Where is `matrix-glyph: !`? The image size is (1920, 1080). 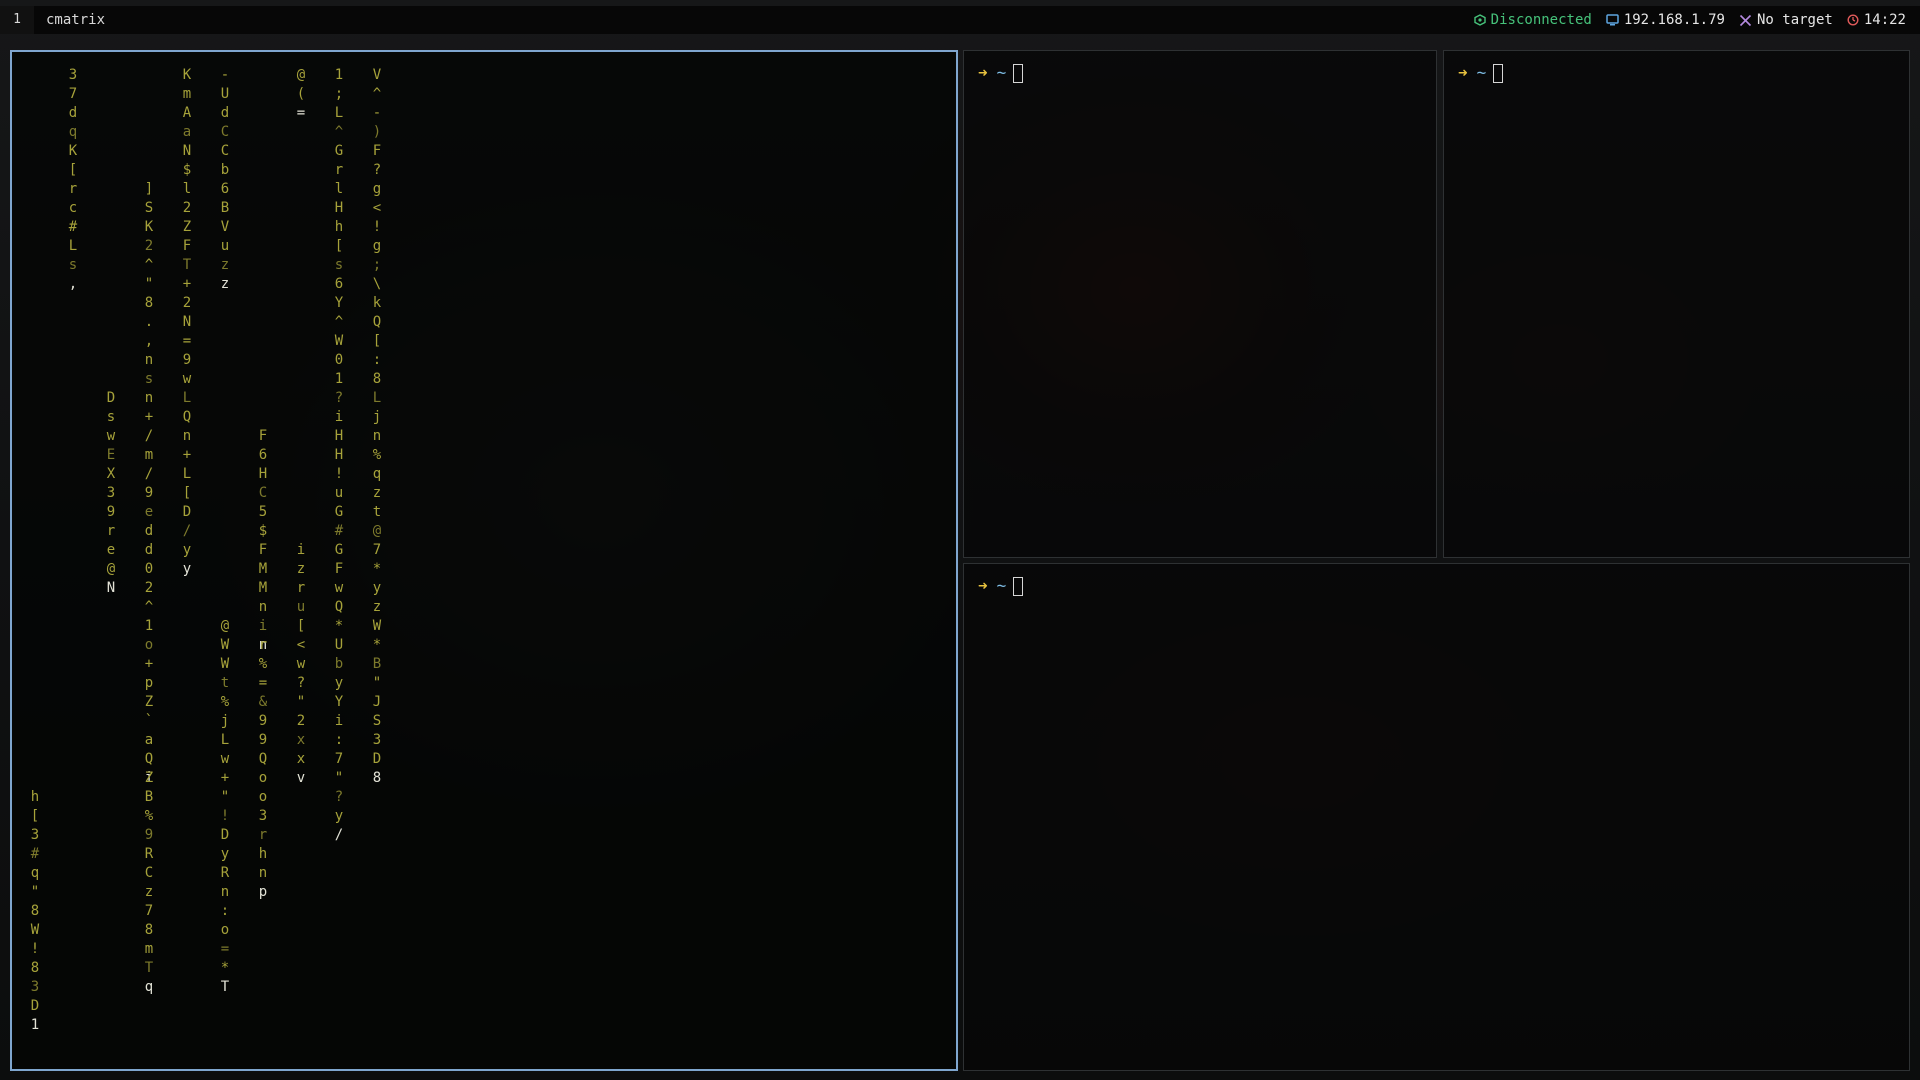 matrix-glyph: ! is located at coordinates (225, 816).